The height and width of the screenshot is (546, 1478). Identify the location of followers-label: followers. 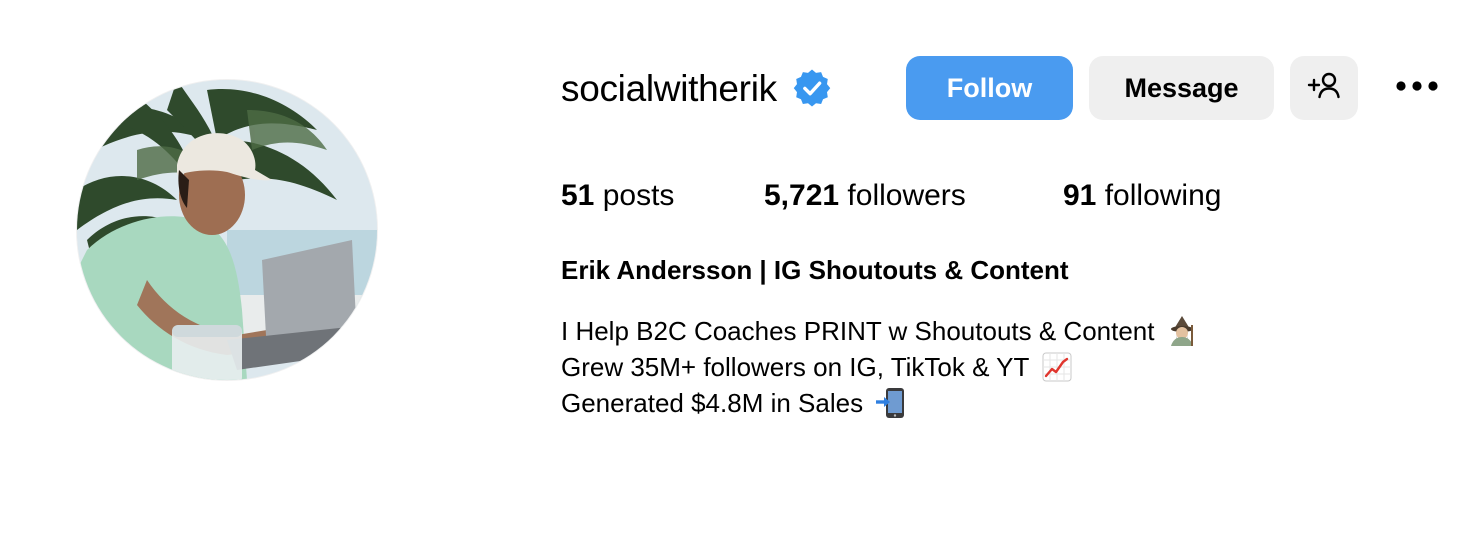
(906, 195).